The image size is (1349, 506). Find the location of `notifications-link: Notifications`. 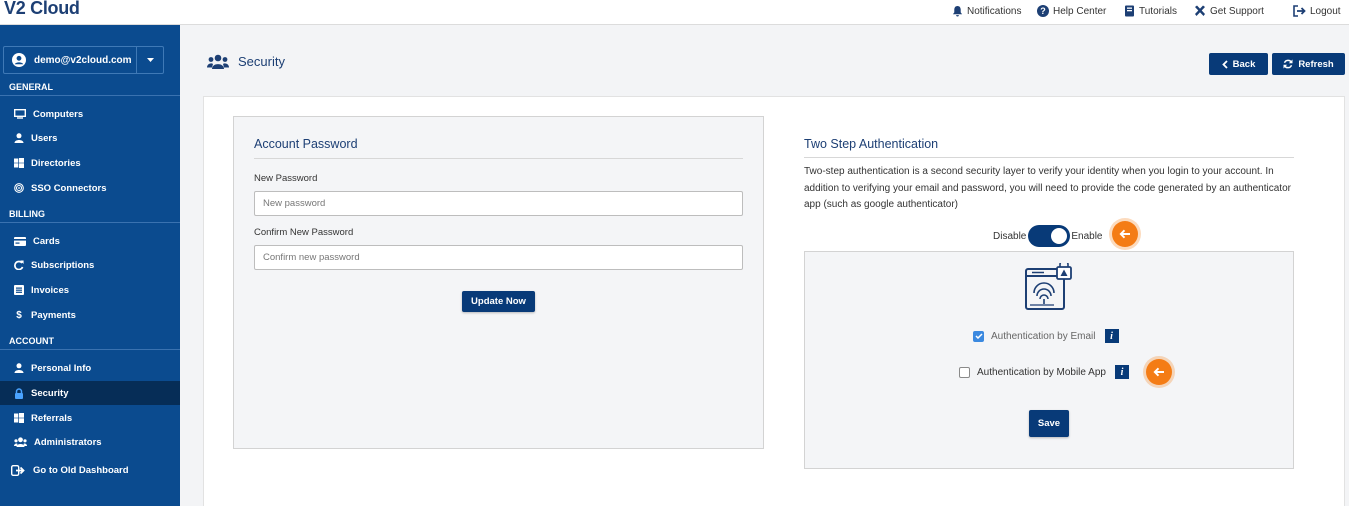

notifications-link: Notifications is located at coordinates (986, 11).